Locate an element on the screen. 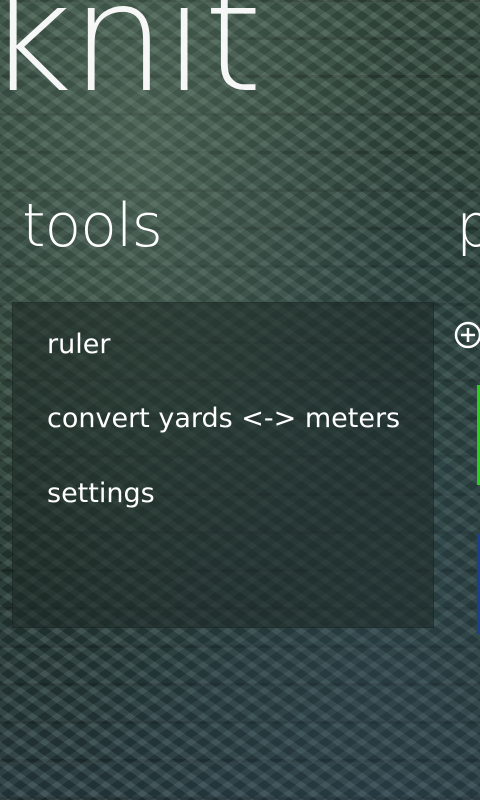 The height and width of the screenshot is (800, 480). menu-item-convert-yards-meters: convert yards <-> meters is located at coordinates (223, 418).